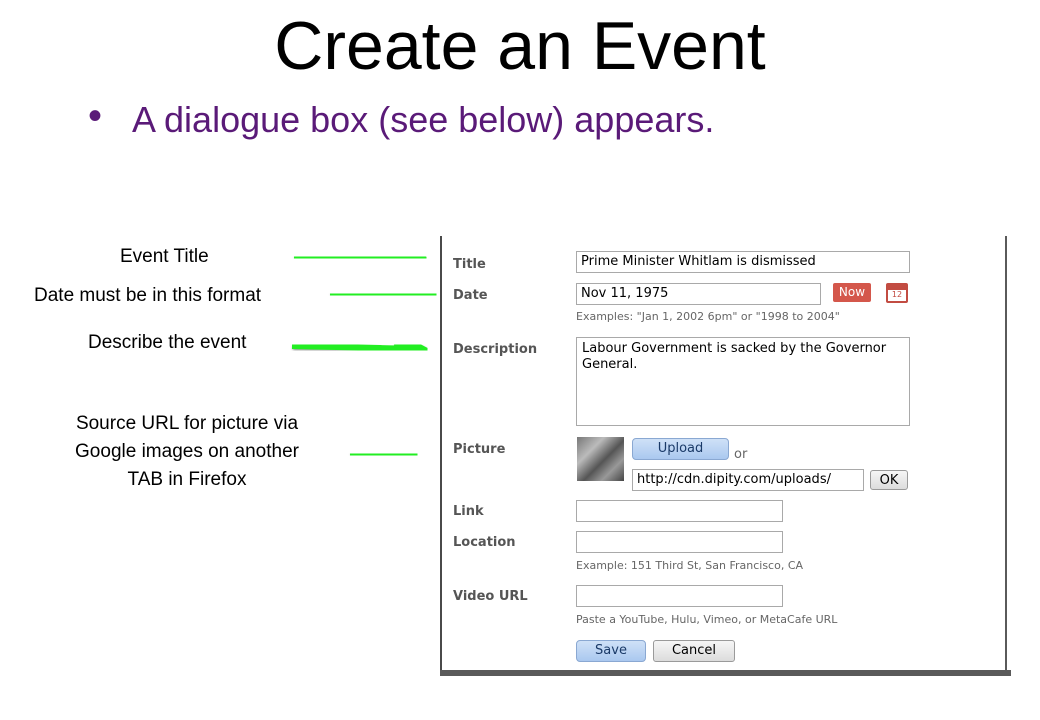 The width and height of the screenshot is (1040, 720). Describe the element at coordinates (484, 542) in the screenshot. I see `location-label: Location` at that location.